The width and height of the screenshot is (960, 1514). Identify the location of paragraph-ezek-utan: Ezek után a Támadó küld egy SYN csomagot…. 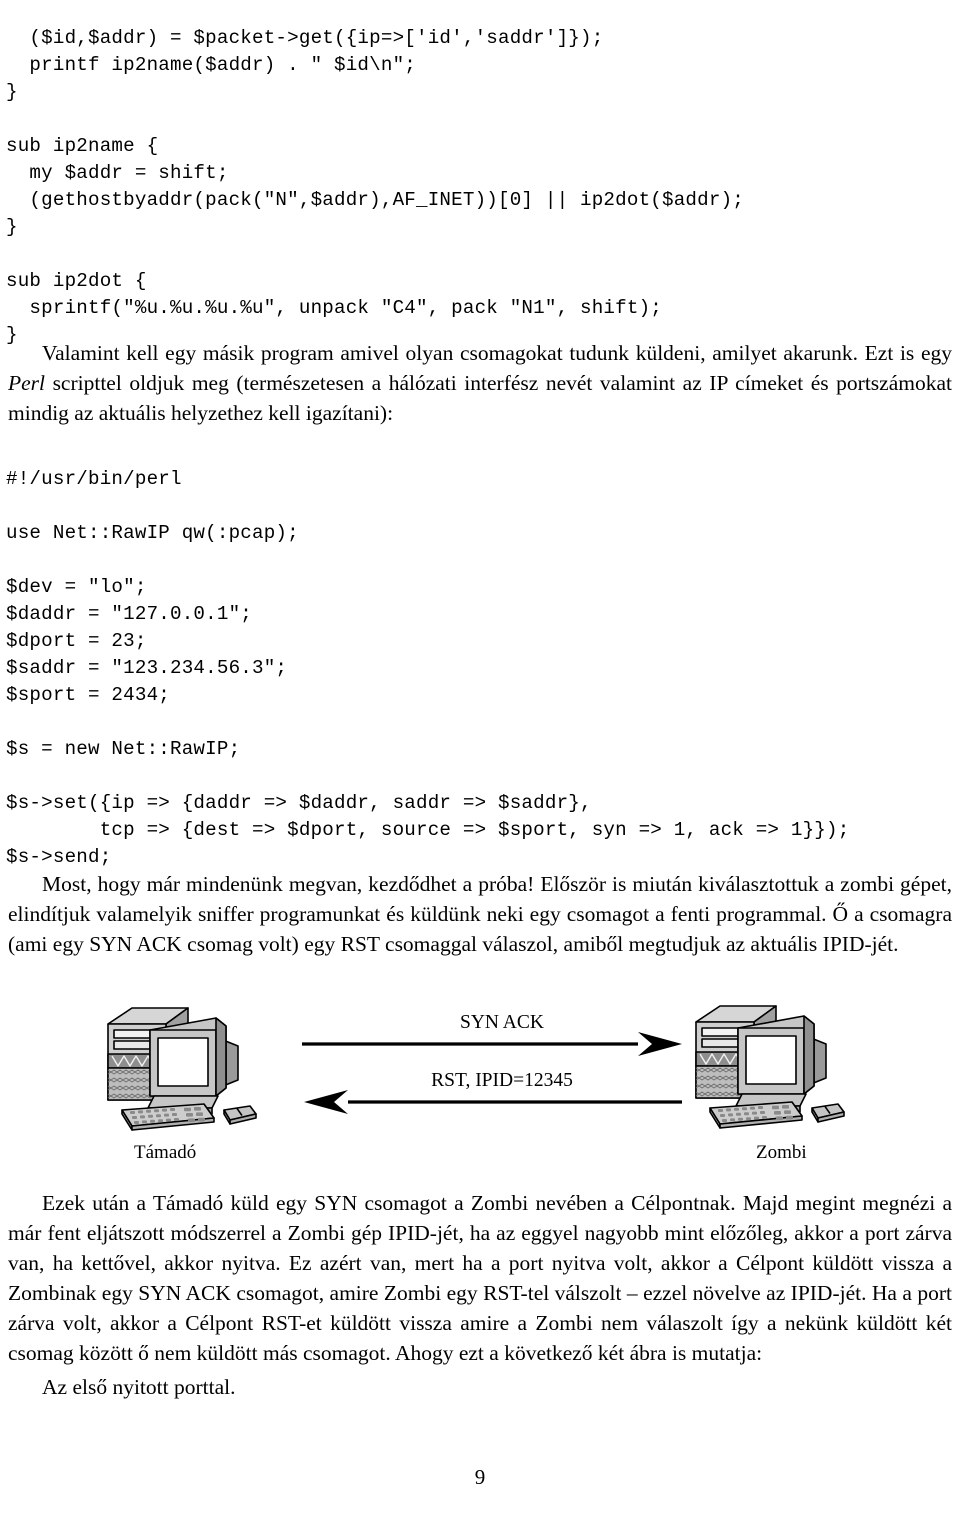
(480, 1278).